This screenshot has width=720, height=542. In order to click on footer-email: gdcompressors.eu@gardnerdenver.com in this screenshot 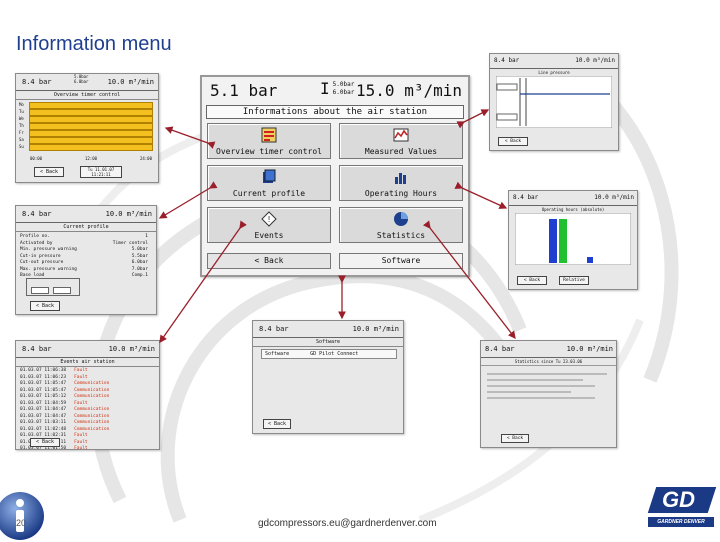, I will do `click(347, 523)`.